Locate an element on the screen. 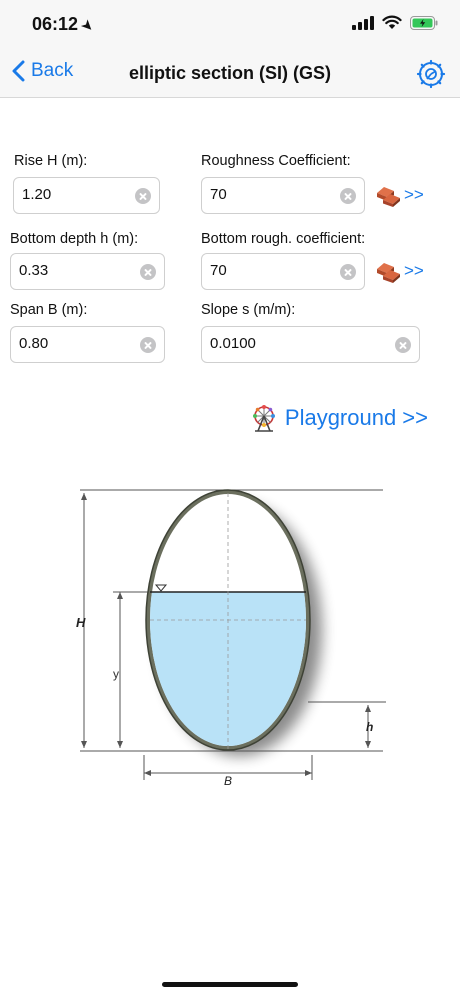 The height and width of the screenshot is (996, 460). battery-icon is located at coordinates (424, 22).